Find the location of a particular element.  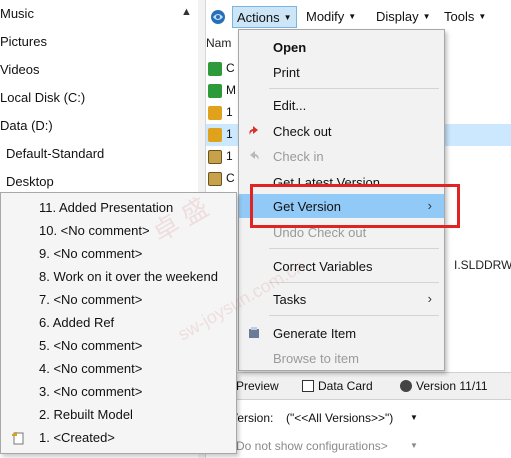

folder-default-standard: Default-Standard is located at coordinates (55, 154).